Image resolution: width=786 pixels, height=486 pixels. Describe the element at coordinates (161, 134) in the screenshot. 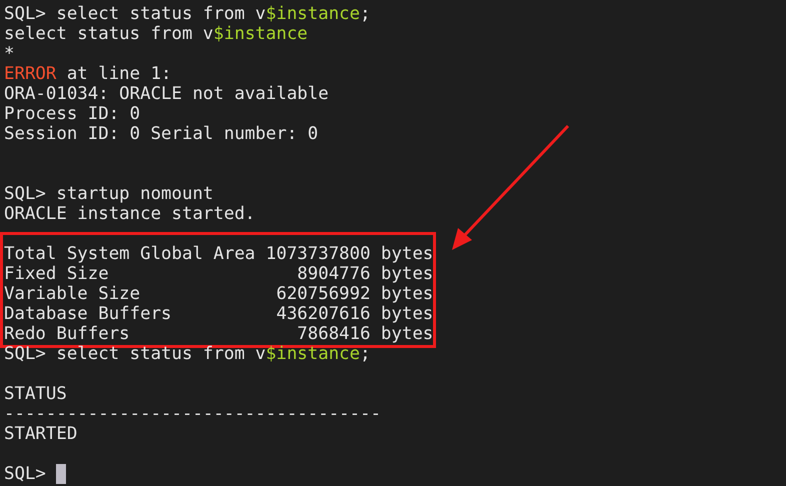

I see `terminal-line: Session ID: 0 Serial number: 0` at that location.